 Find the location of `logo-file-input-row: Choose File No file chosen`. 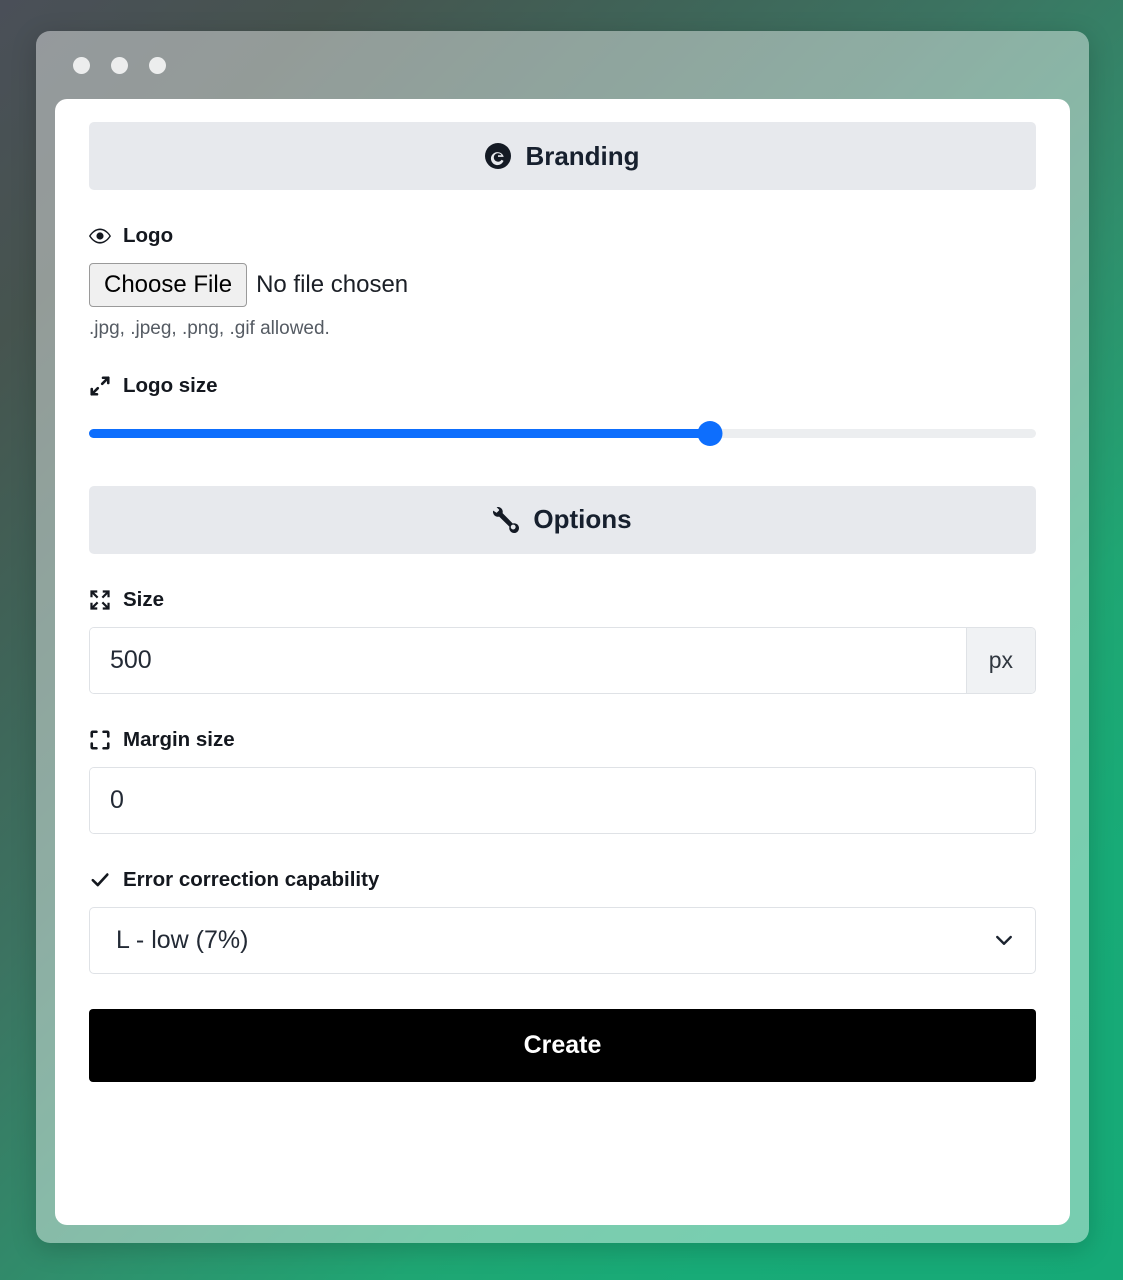

logo-file-input-row: Choose File No file chosen is located at coordinates (562, 285).